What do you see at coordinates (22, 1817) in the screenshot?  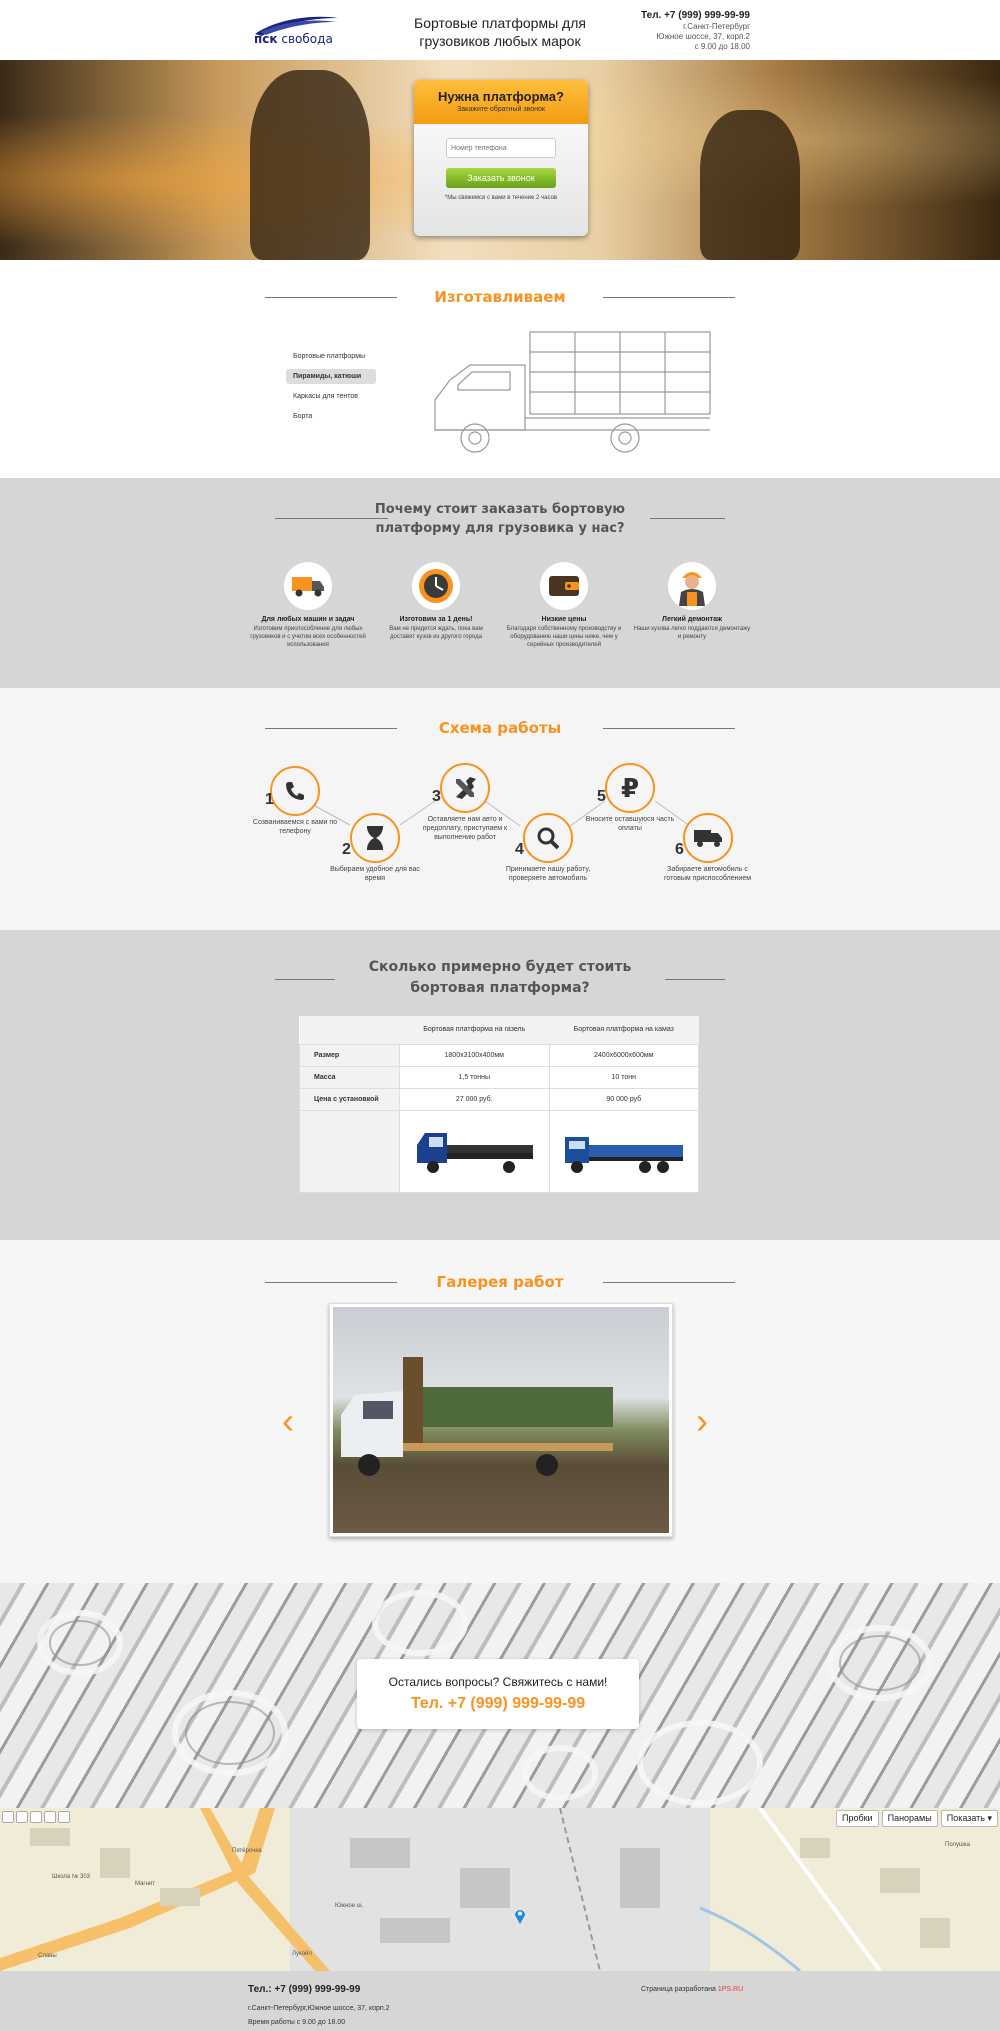 I see `map-zoom-tool-icon` at bounding box center [22, 1817].